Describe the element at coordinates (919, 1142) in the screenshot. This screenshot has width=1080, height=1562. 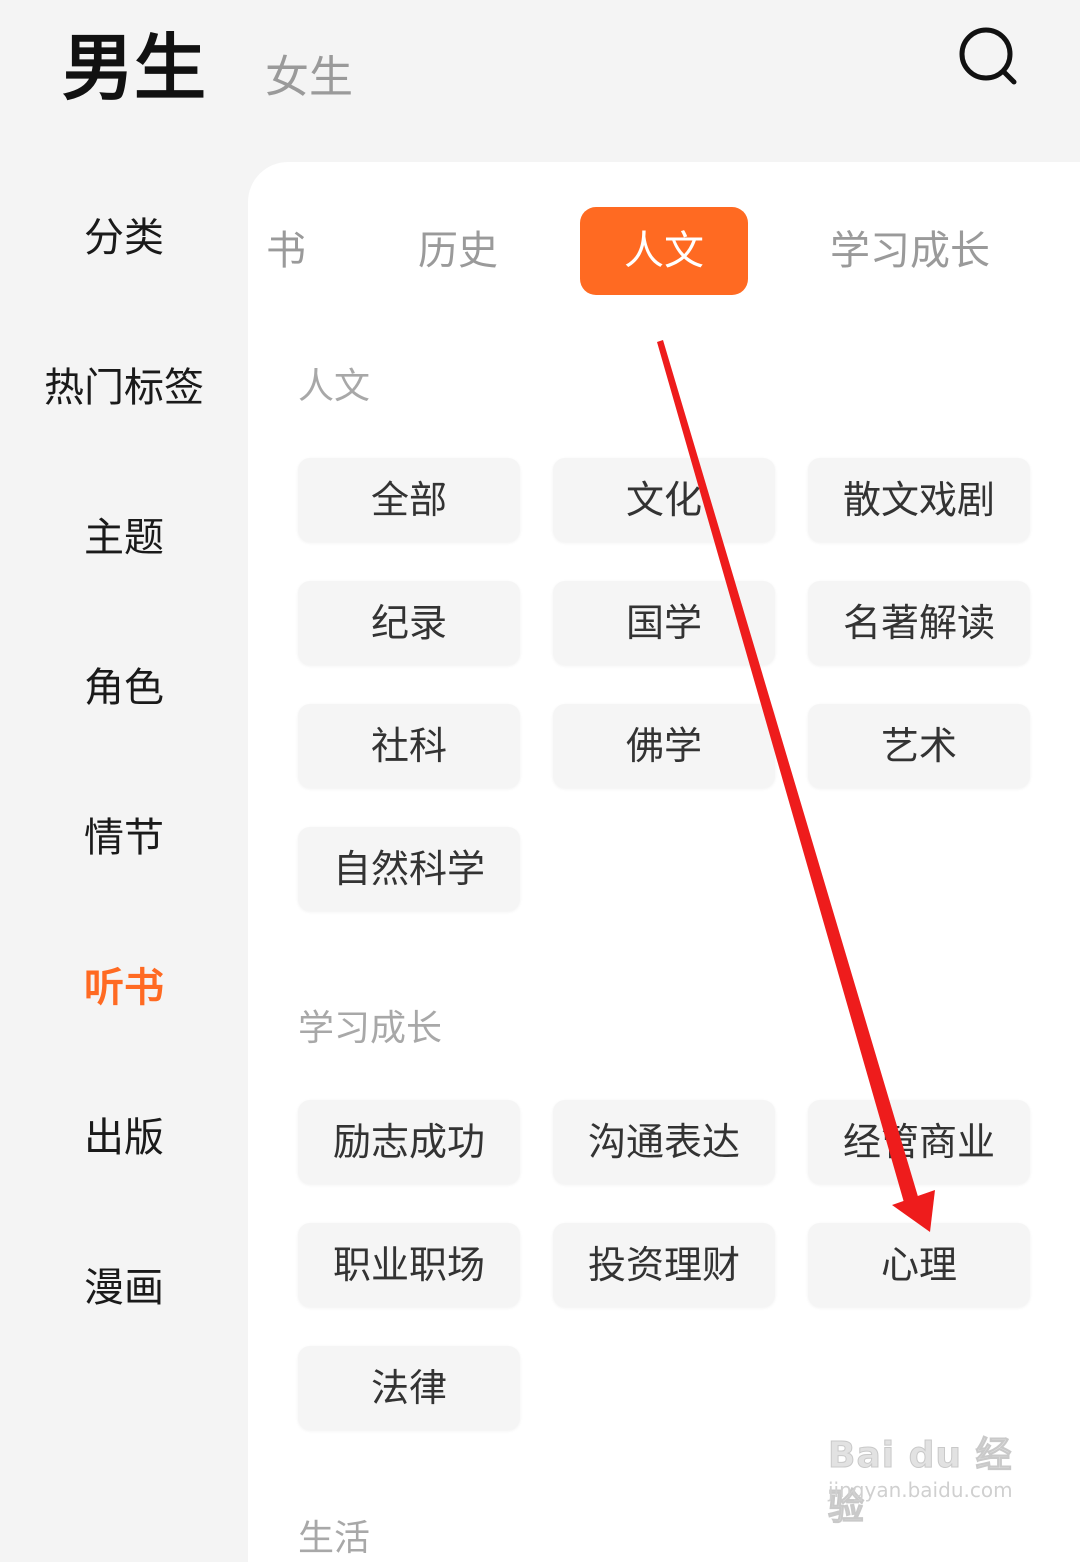
I see `chip: 经管商业` at that location.